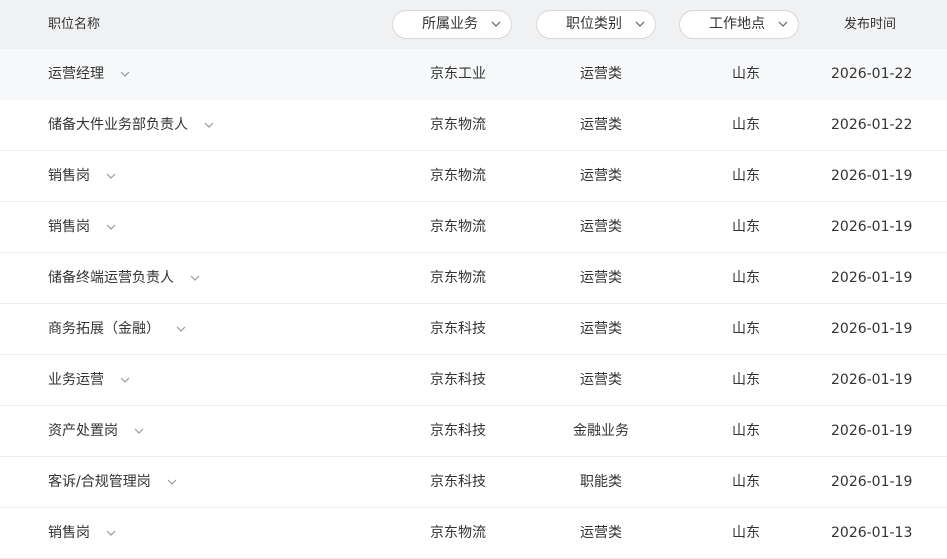 Image resolution: width=947 pixels, height=559 pixels. What do you see at coordinates (473, 380) in the screenshot?
I see `table-row: 业务运营 京东科技 运营类 山东 2026-01-19` at bounding box center [473, 380].